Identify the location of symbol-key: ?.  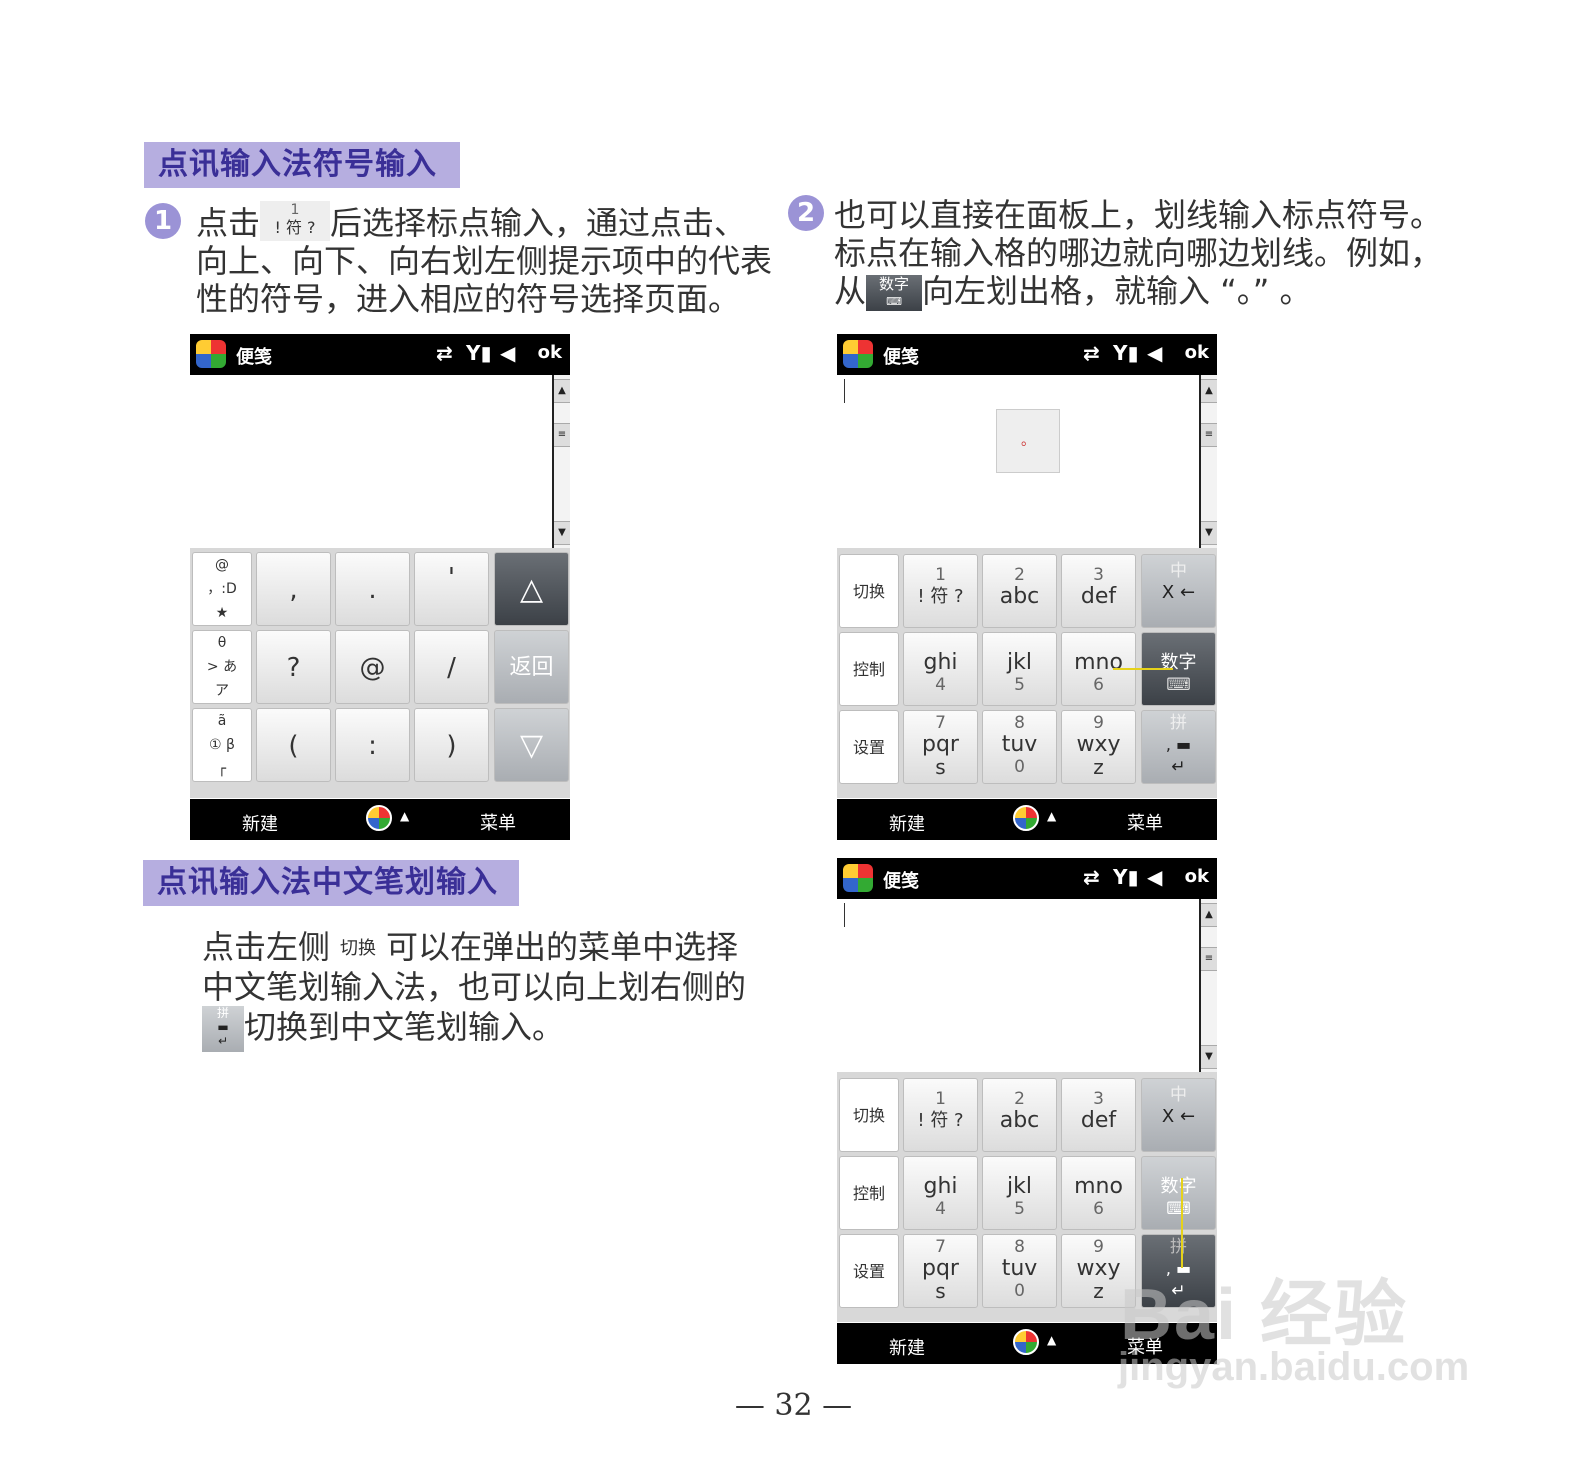
(293, 667).